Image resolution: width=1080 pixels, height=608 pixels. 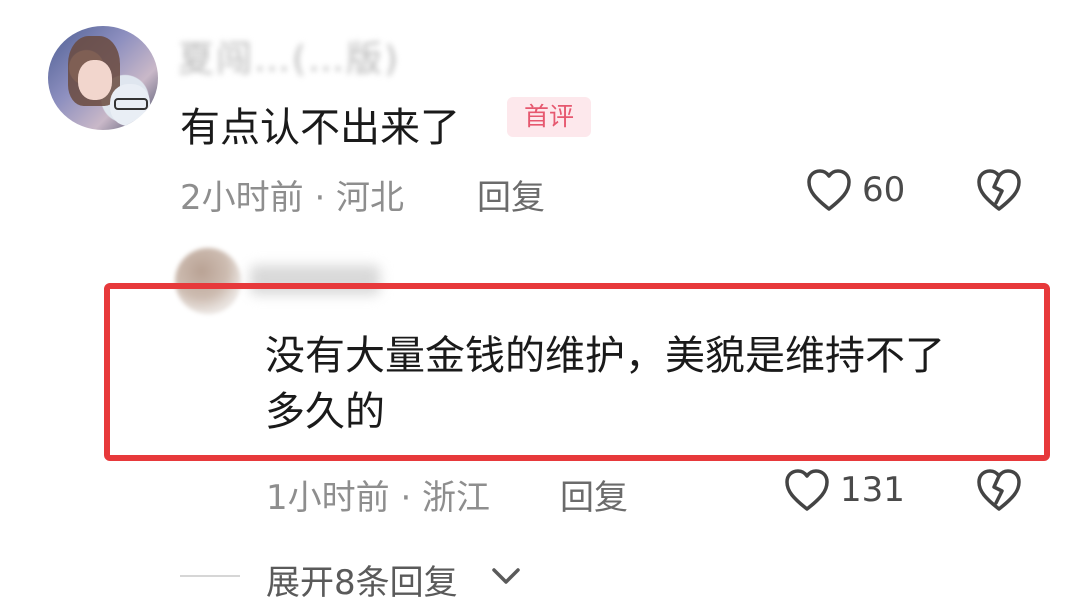 I want to click on comment-line: 多久的, so click(x=325, y=412).